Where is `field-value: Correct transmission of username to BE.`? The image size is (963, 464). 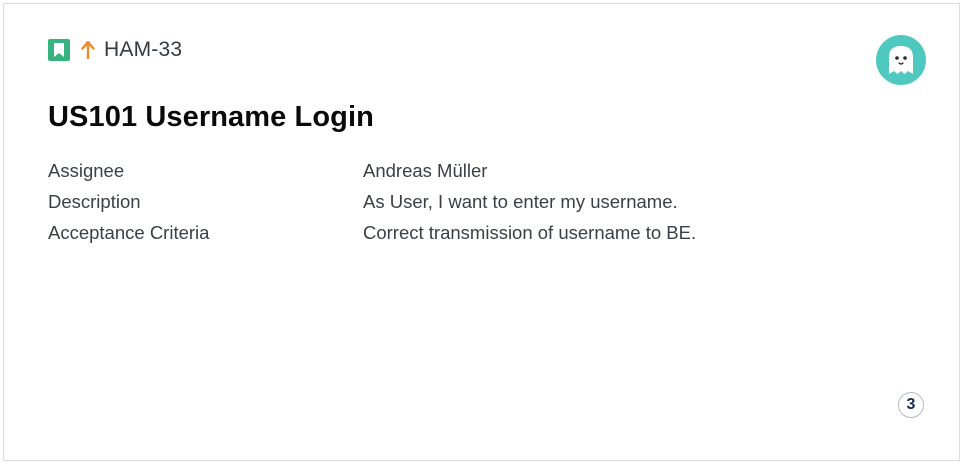
field-value: Correct transmission of username to BE. is located at coordinates (530, 232).